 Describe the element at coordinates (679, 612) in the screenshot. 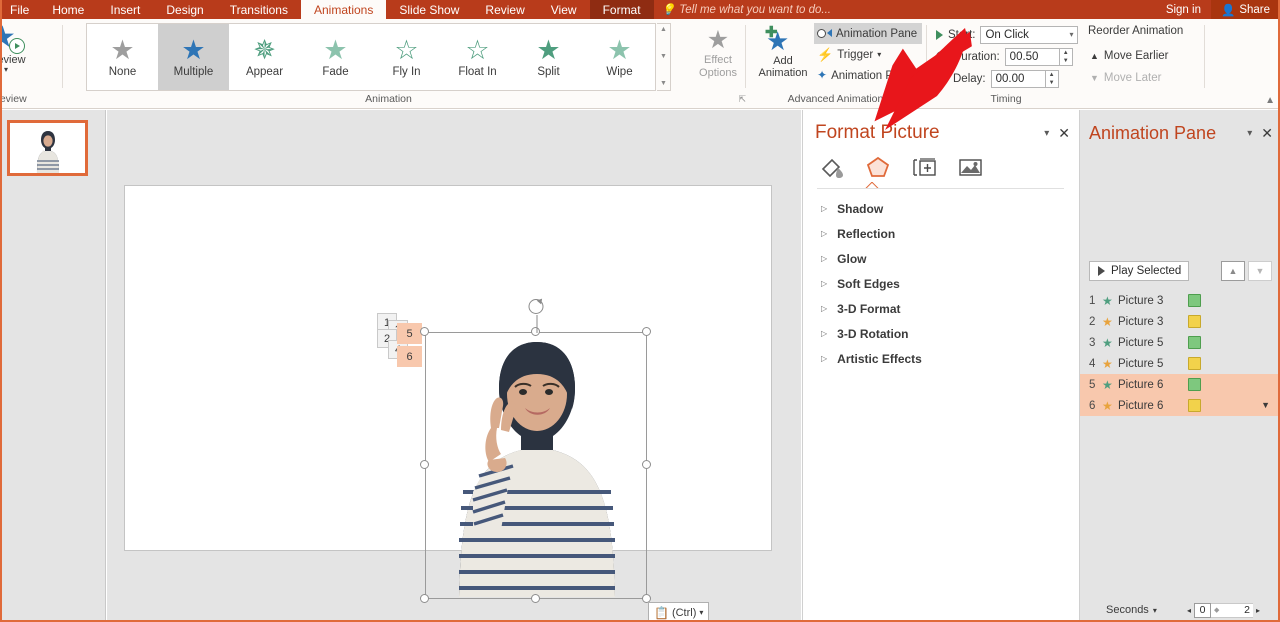

I see `paste-options-button: 📋 (Ctrl) ▾` at that location.